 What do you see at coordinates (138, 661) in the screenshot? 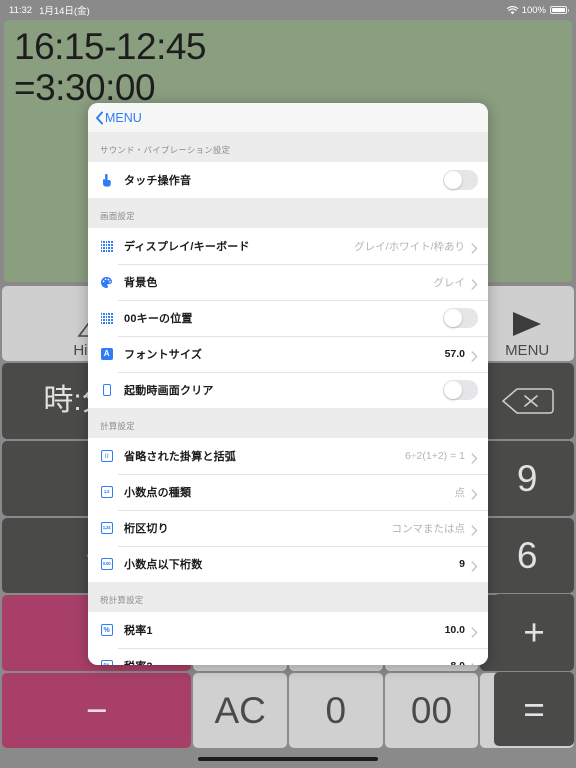
I see `row-title: 税率2` at bounding box center [138, 661].